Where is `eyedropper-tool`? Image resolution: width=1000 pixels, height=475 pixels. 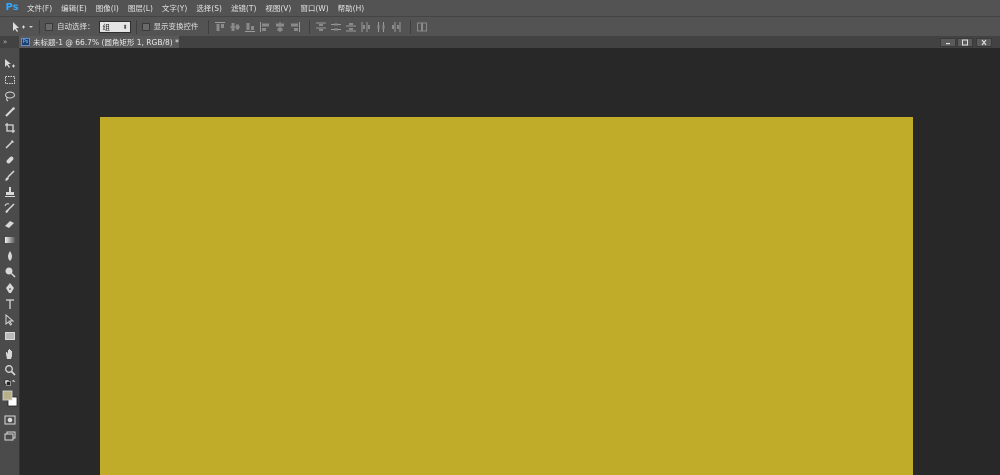 eyedropper-tool is located at coordinates (10, 144).